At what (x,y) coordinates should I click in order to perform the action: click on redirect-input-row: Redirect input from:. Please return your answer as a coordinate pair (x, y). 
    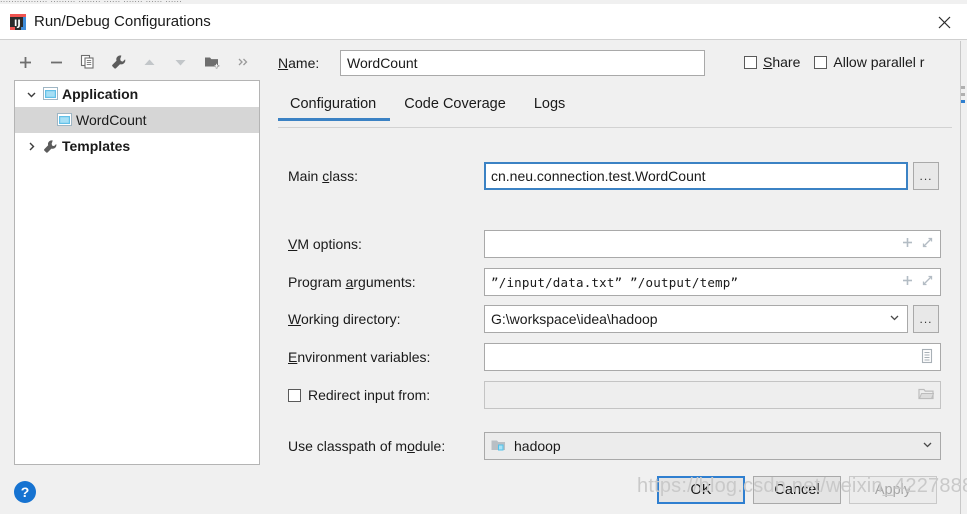
    Looking at the image, I should click on (614, 395).